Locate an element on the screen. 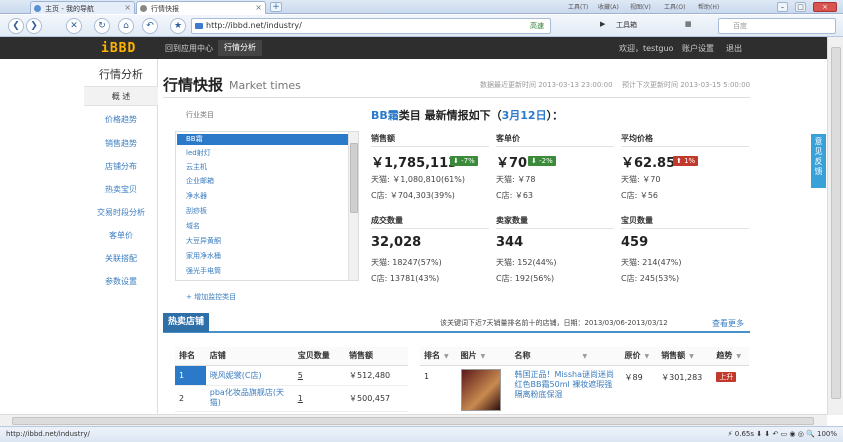  column-header: 原价 ▼ is located at coordinates (639, 356).